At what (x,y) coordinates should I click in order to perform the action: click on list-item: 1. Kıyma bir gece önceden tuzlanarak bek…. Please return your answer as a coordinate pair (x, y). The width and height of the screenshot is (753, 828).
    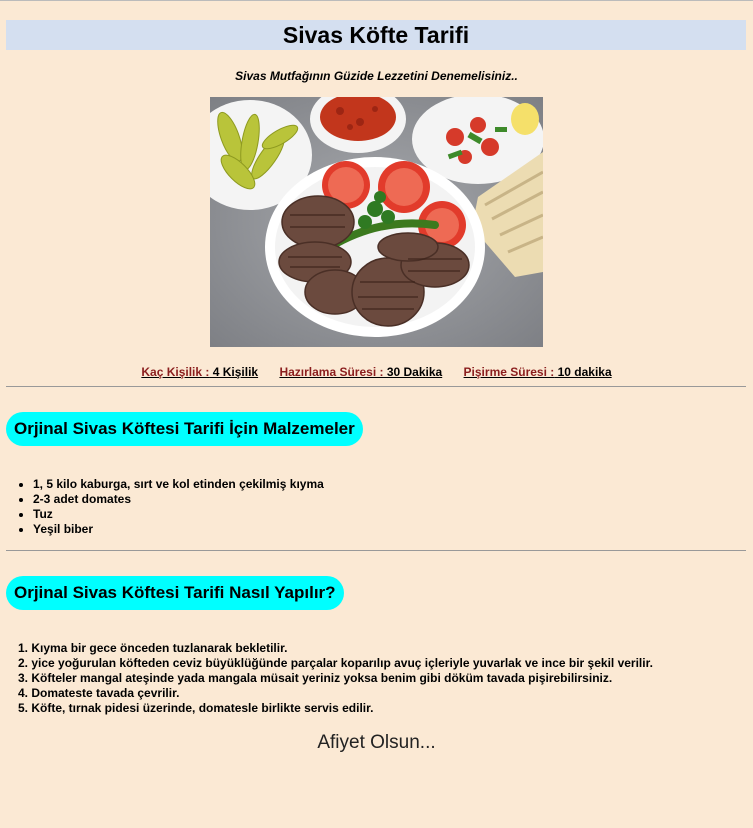
    Looking at the image, I should click on (153, 648).